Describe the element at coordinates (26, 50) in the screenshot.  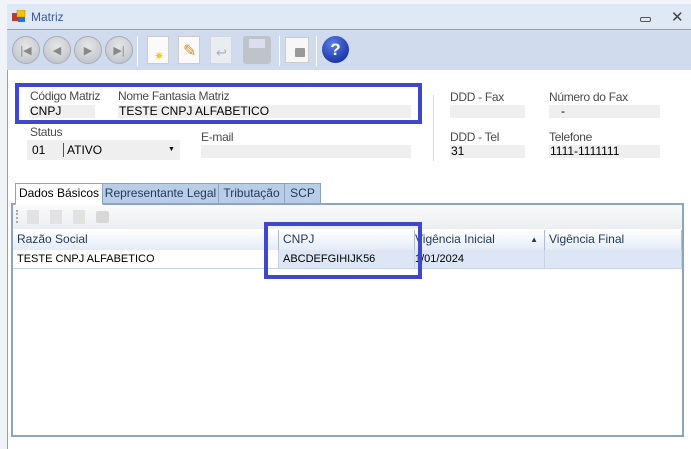
I see `first-record-button: |◀` at that location.